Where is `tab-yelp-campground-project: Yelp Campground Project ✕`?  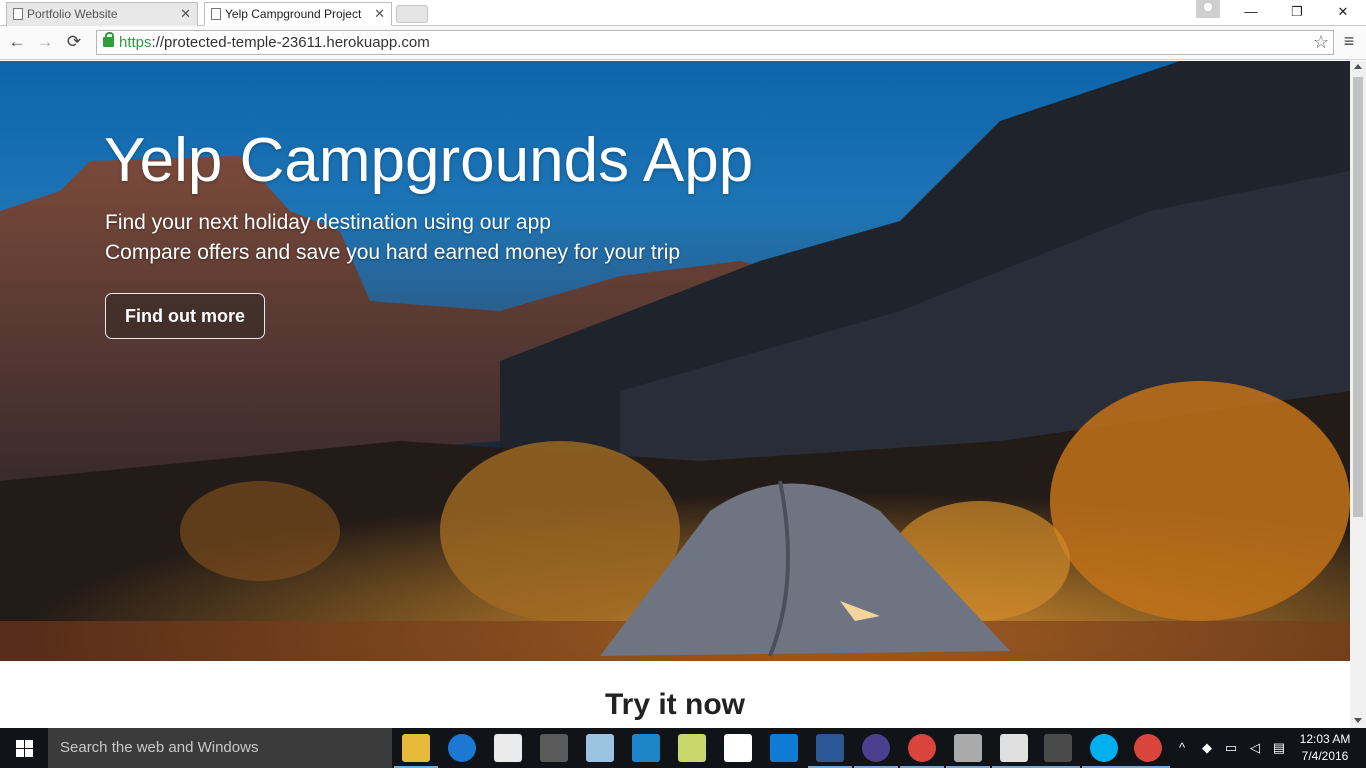 tab-yelp-campground-project: Yelp Campground Project ✕ is located at coordinates (298, 14).